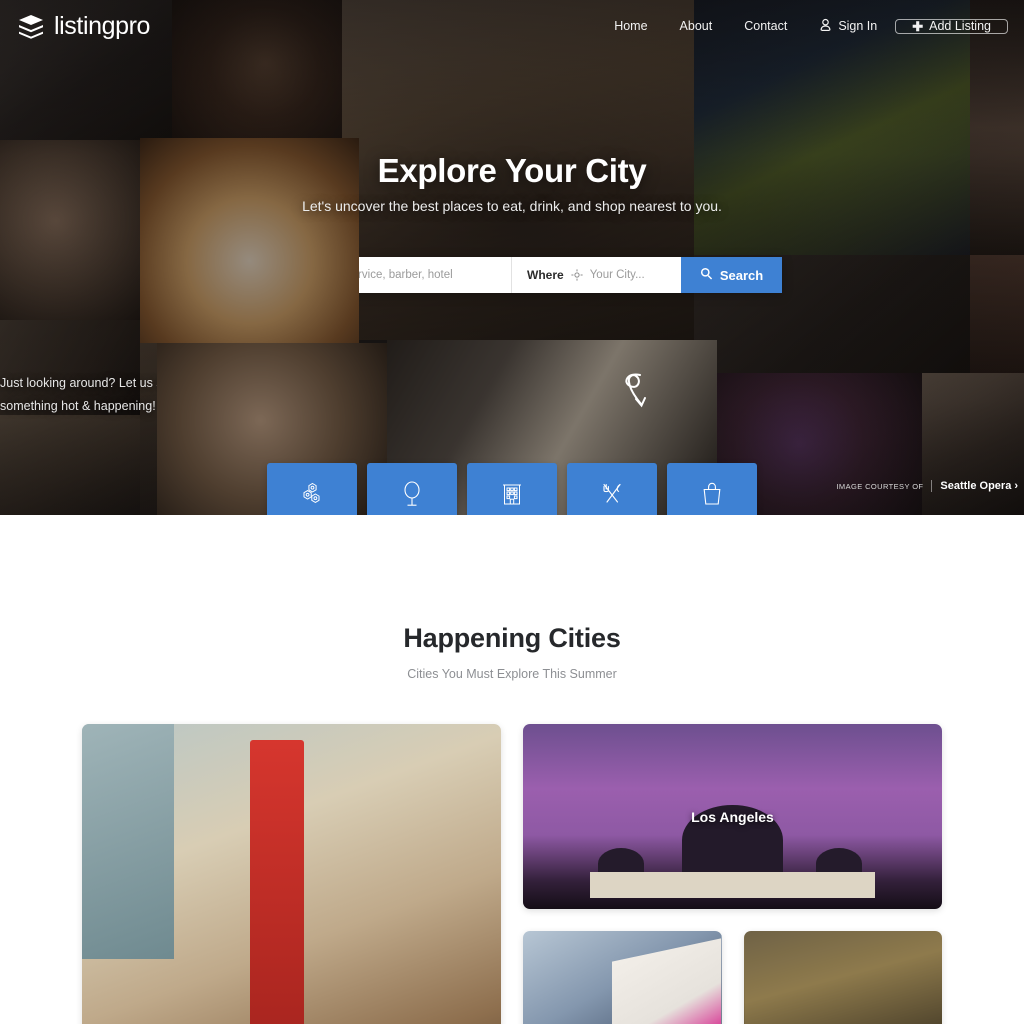 The height and width of the screenshot is (1024, 1024). Describe the element at coordinates (512, 494) in the screenshot. I see `hotel-building-icon` at that location.